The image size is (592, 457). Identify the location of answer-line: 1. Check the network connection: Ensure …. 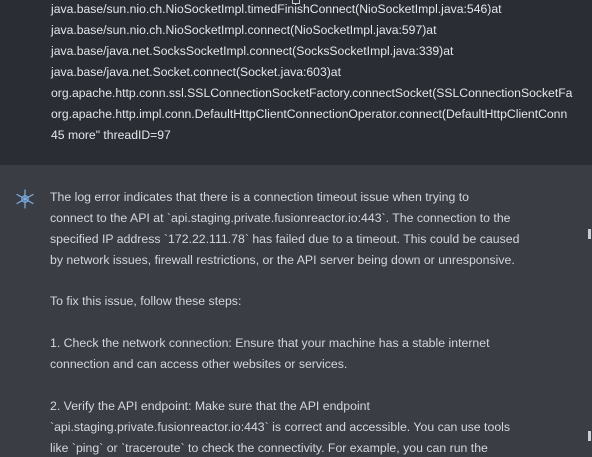
(270, 343).